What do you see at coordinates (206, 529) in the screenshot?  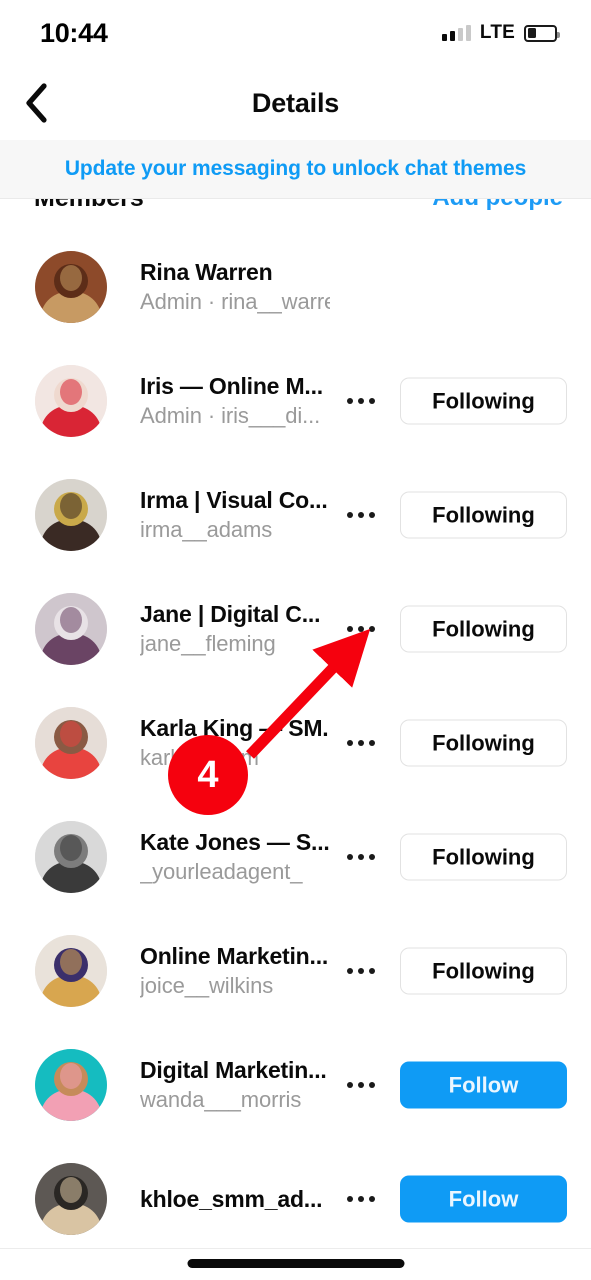 I see `member-subtitle: irma__adams` at bounding box center [206, 529].